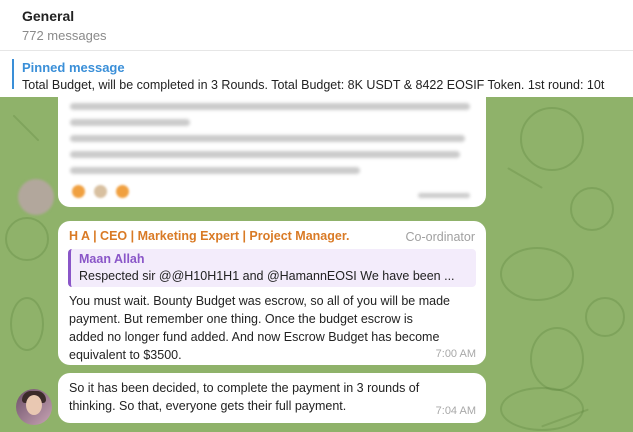 The width and height of the screenshot is (633, 432). I want to click on chat-title: General, so click(48, 16).